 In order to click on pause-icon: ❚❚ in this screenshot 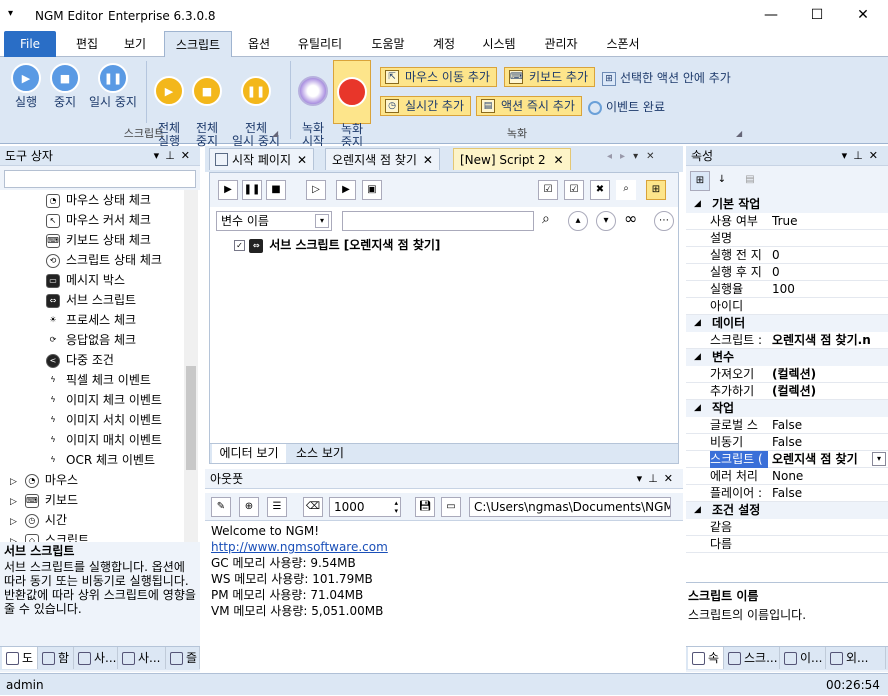, I will do `click(252, 190)`.